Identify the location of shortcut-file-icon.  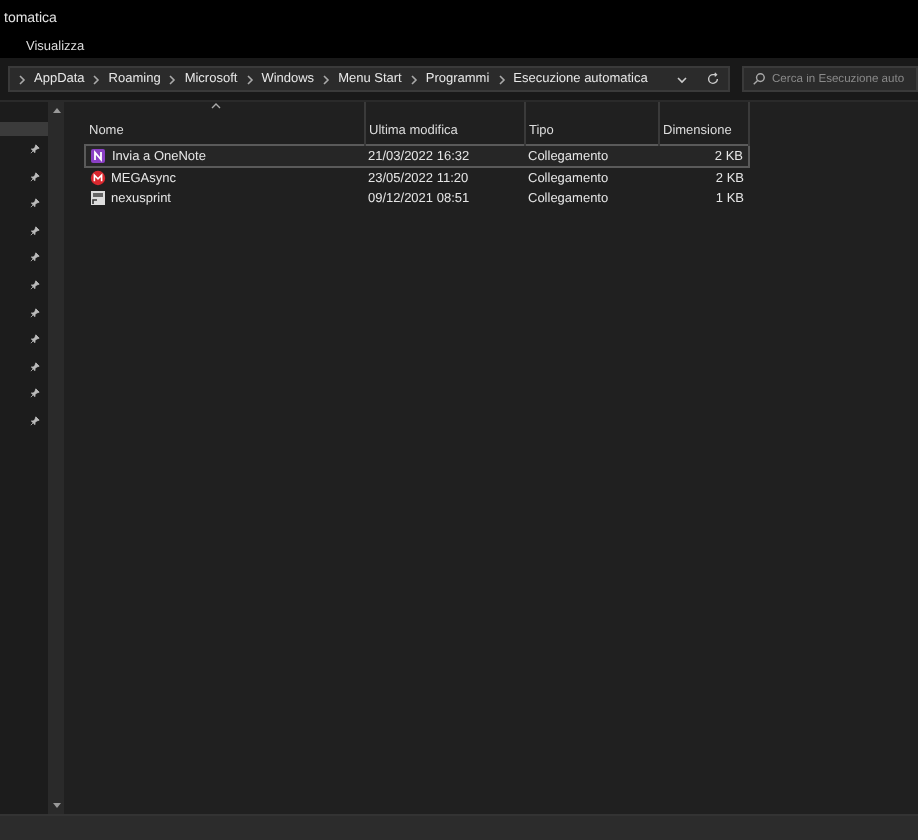
(97, 198).